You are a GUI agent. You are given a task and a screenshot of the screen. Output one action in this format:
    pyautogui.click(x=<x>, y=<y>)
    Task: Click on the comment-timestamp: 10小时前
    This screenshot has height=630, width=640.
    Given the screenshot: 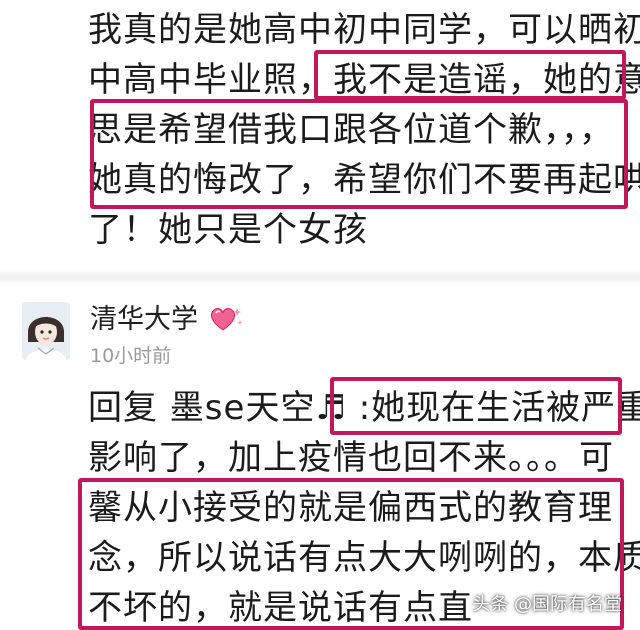 What is the action you would take?
    pyautogui.click(x=131, y=356)
    